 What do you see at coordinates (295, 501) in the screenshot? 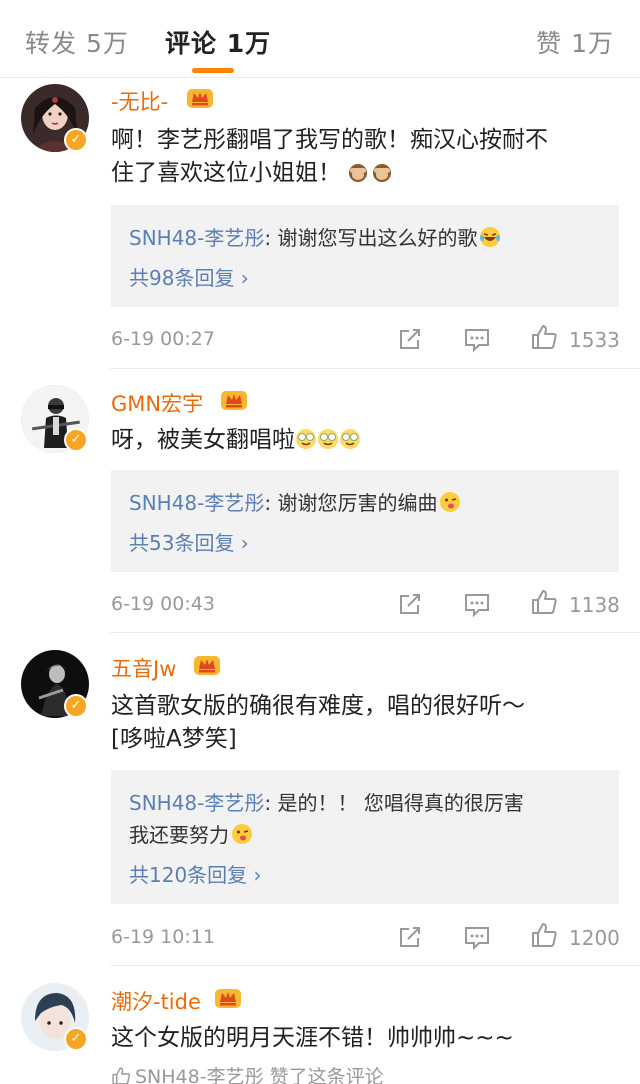
I see `reply-text: SNH48-李艺彤: 谢谢您厉害的编曲` at bounding box center [295, 501].